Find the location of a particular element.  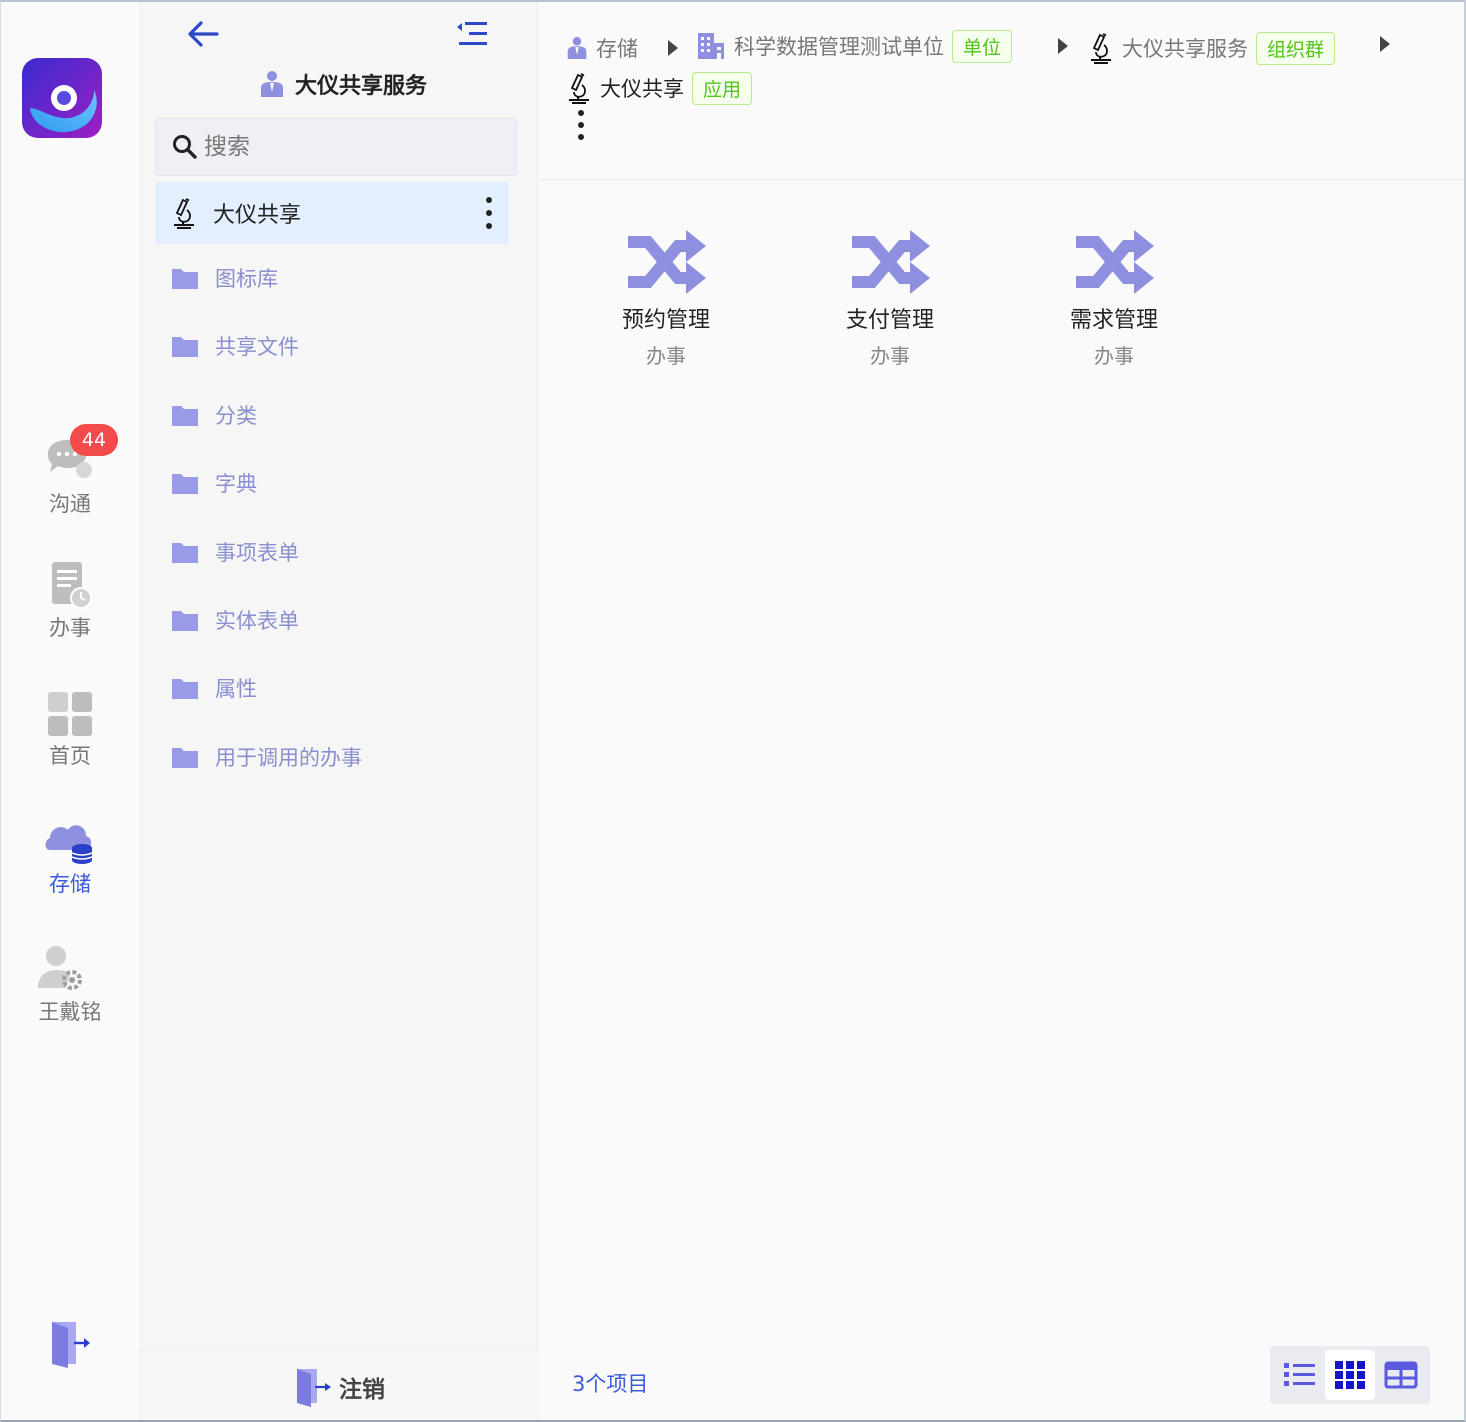

breadcrumb-item-storage: 存储 is located at coordinates (602, 48).